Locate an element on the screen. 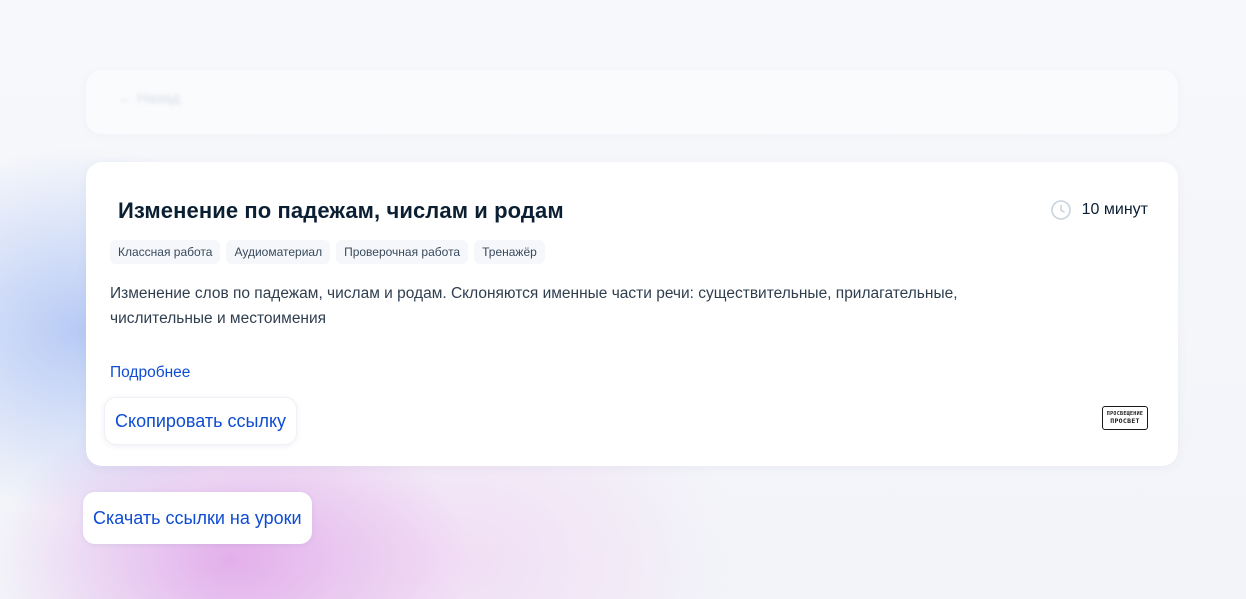  lesson-duration: 10 минут is located at coordinates (1099, 210).